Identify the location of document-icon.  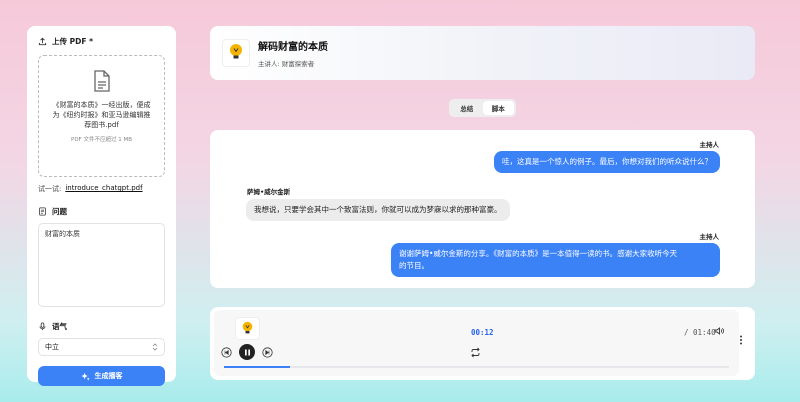
(101, 81).